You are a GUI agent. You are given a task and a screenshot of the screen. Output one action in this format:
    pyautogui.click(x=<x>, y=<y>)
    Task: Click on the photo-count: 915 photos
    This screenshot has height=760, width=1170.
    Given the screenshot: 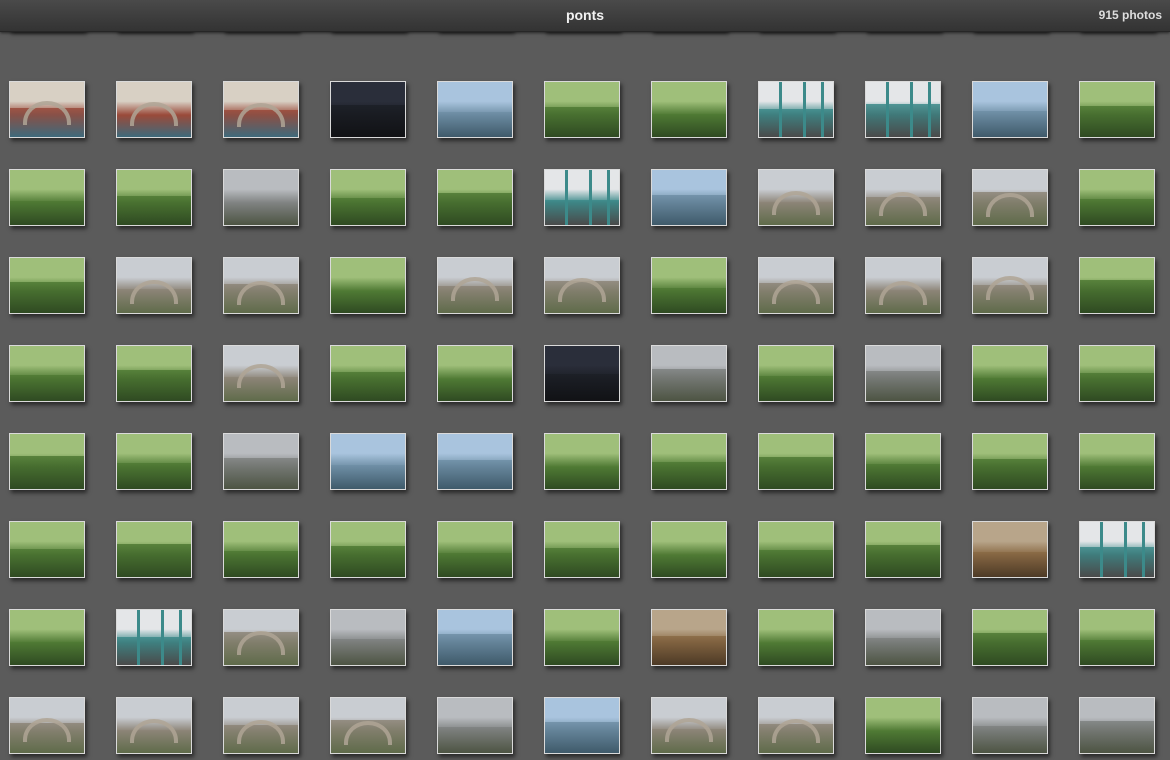 What is the action you would take?
    pyautogui.click(x=1130, y=15)
    